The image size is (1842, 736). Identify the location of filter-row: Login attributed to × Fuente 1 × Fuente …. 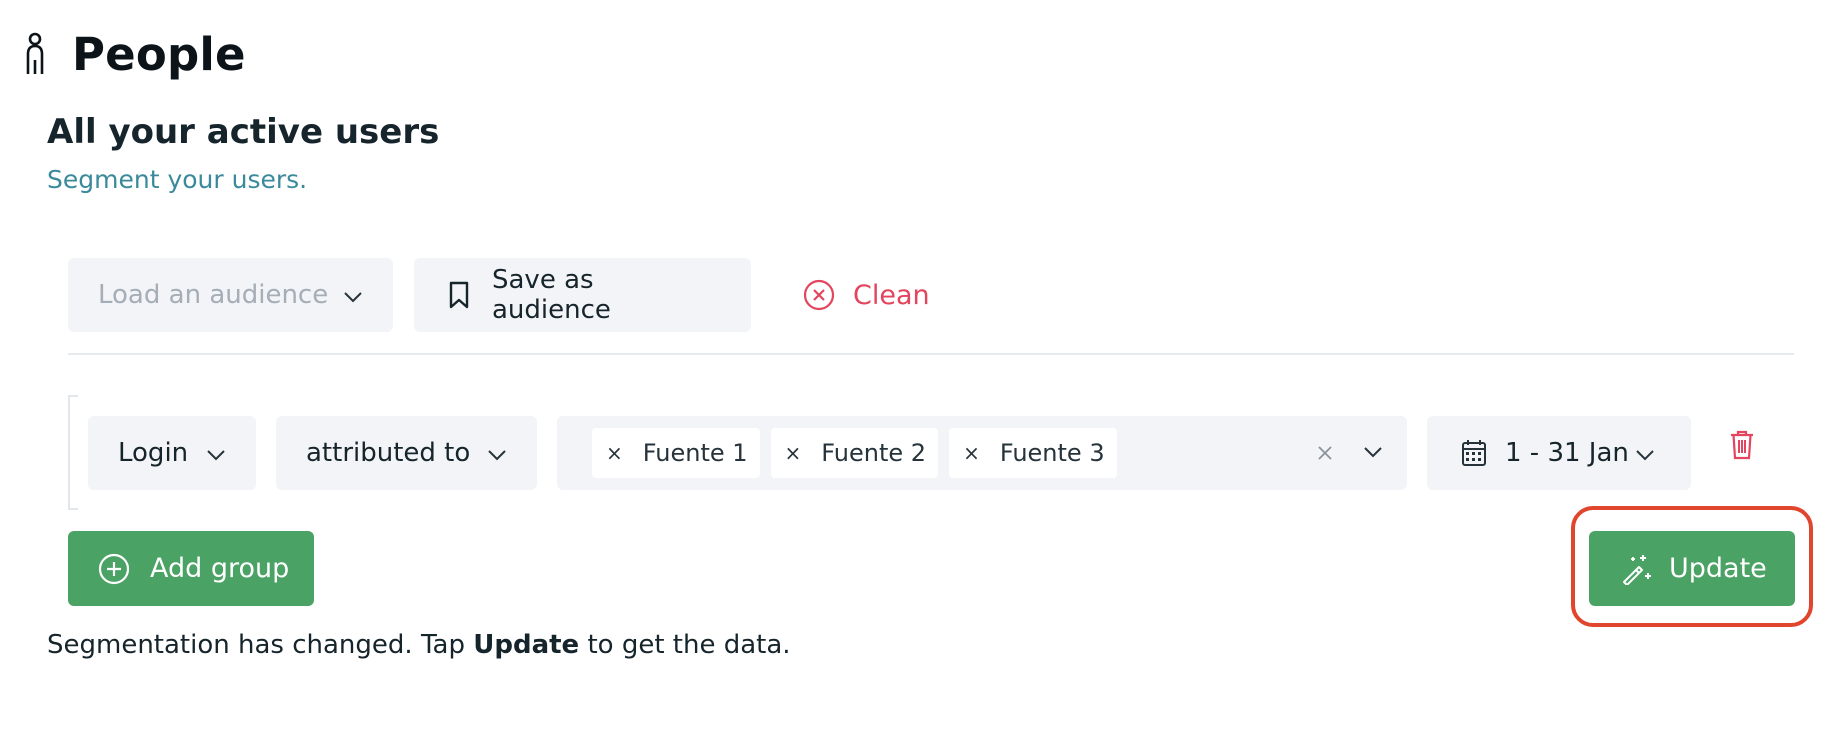
(889, 452).